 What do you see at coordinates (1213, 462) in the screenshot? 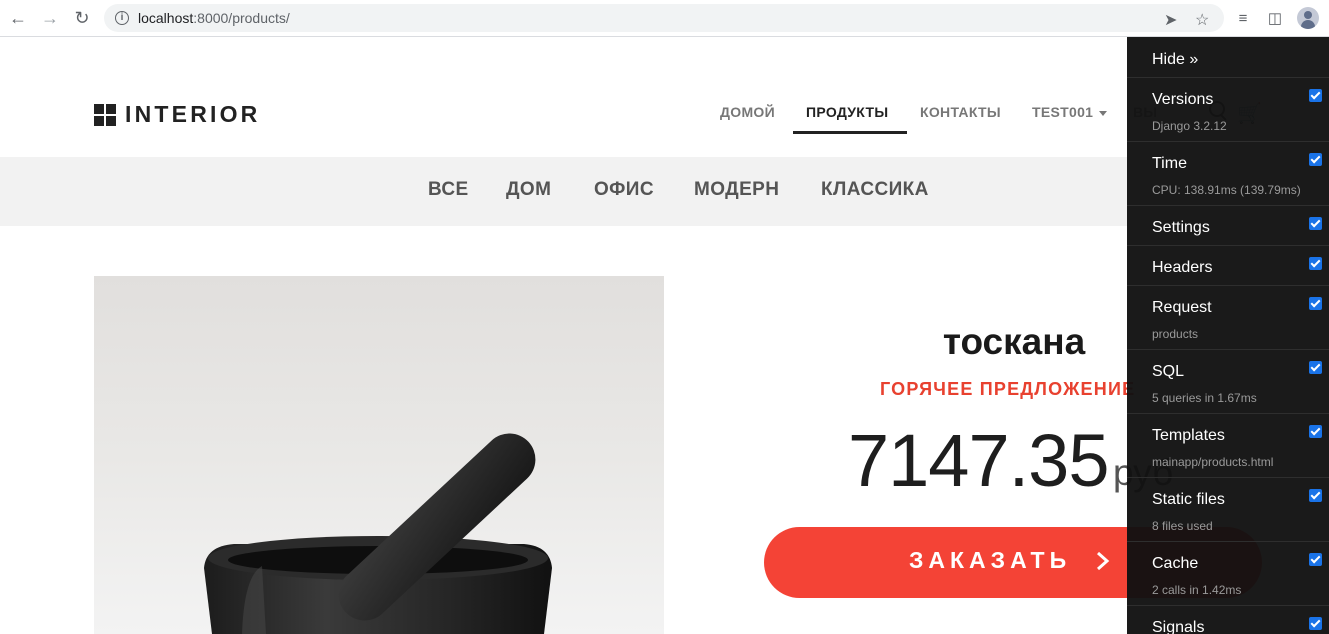
I see `debug-panel-sub: mainapp/products.html` at bounding box center [1213, 462].